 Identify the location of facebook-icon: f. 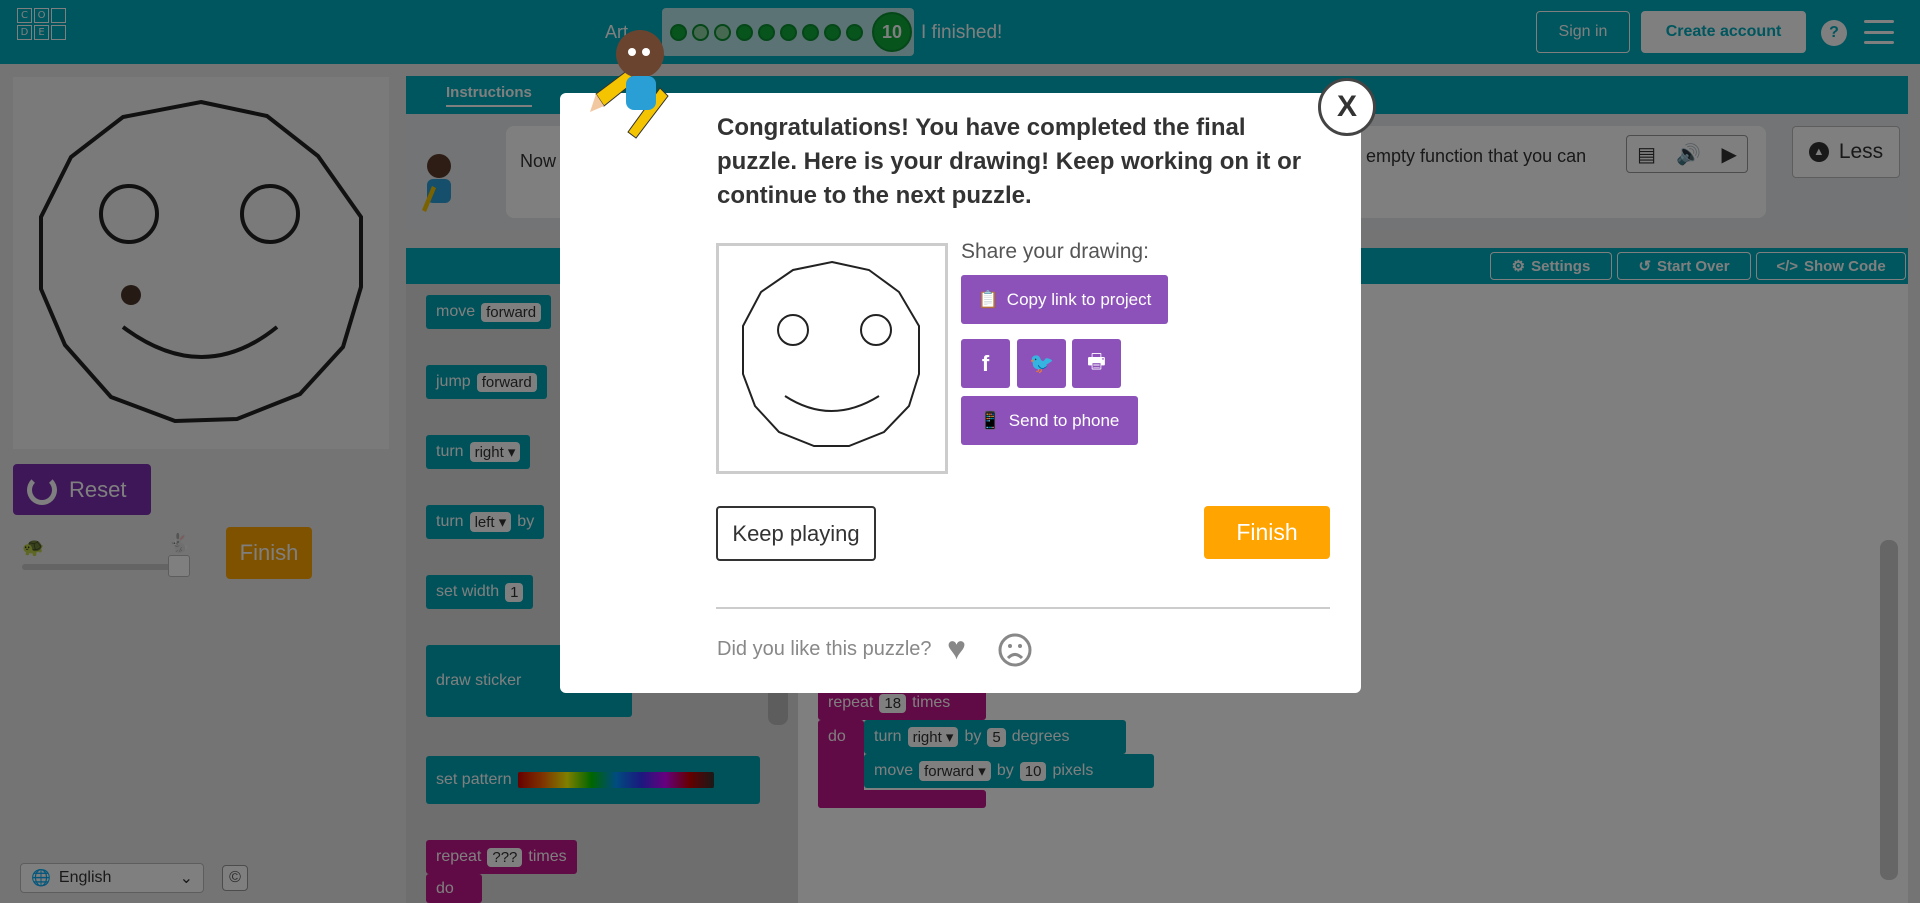
(985, 363).